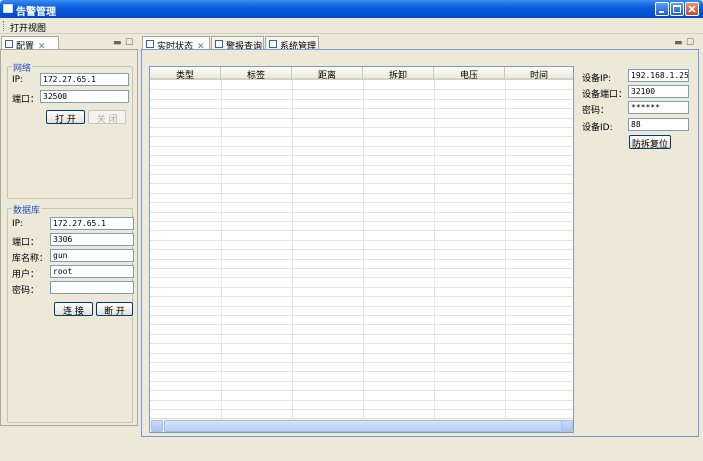  I want to click on window-title: 告警管理, so click(36, 12).